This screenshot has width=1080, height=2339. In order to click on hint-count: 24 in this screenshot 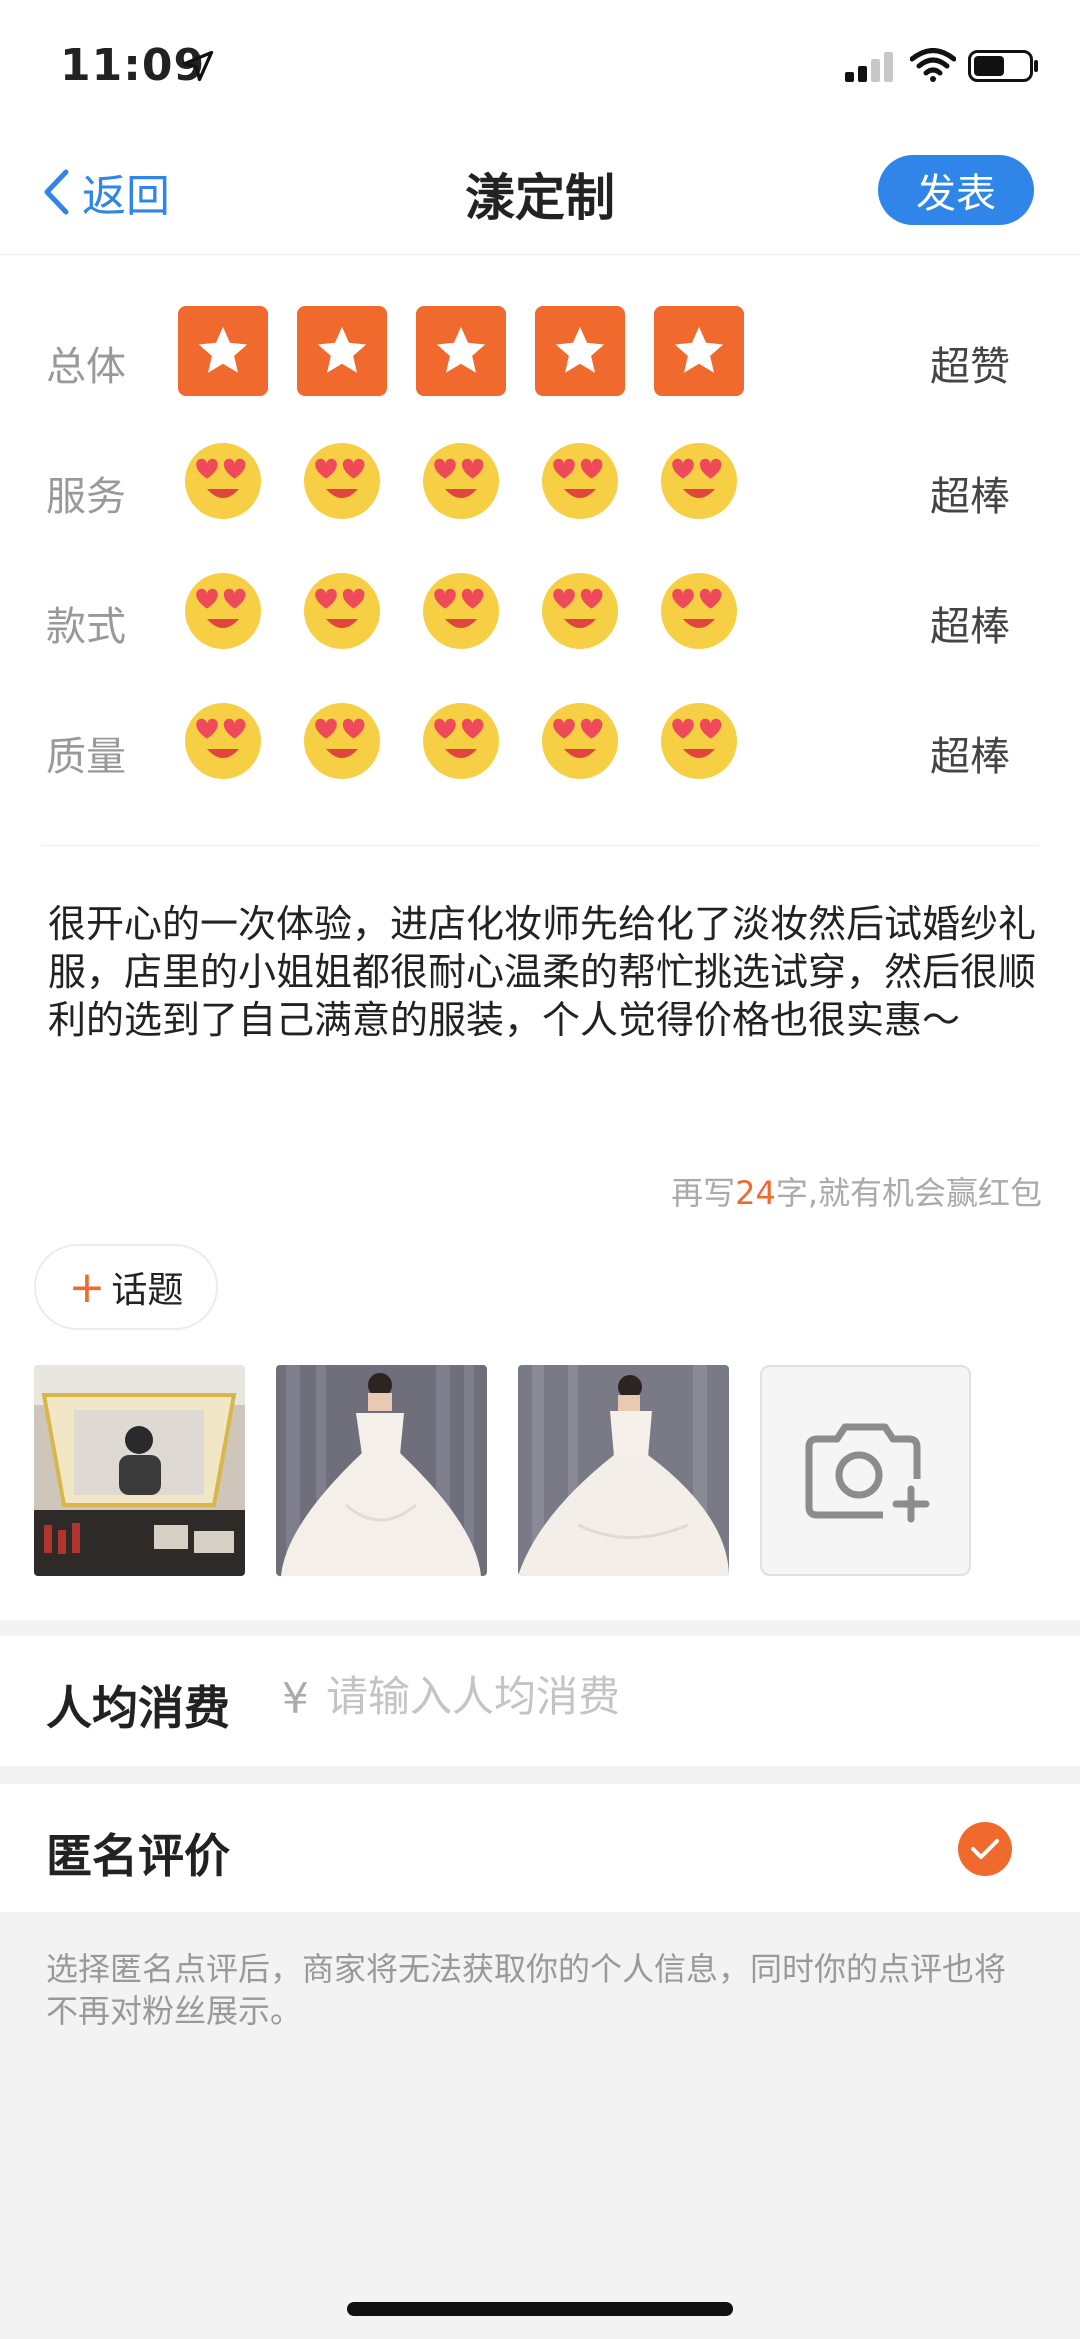, I will do `click(755, 1193)`.